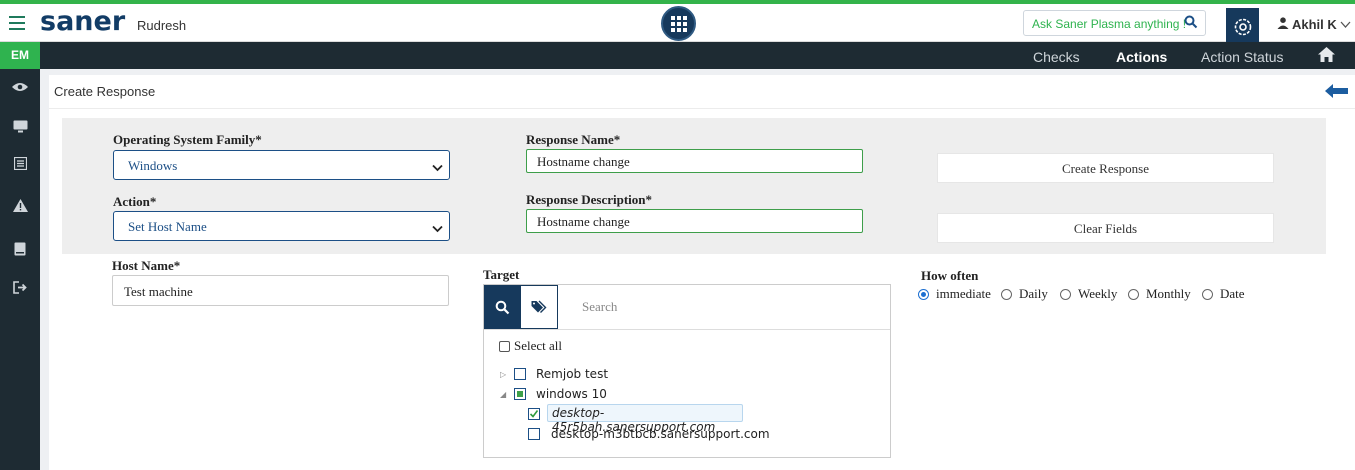  Describe the element at coordinates (645, 419) in the screenshot. I see `tree-host-selected: desktop-45r5bah.sanersupport.com` at that location.